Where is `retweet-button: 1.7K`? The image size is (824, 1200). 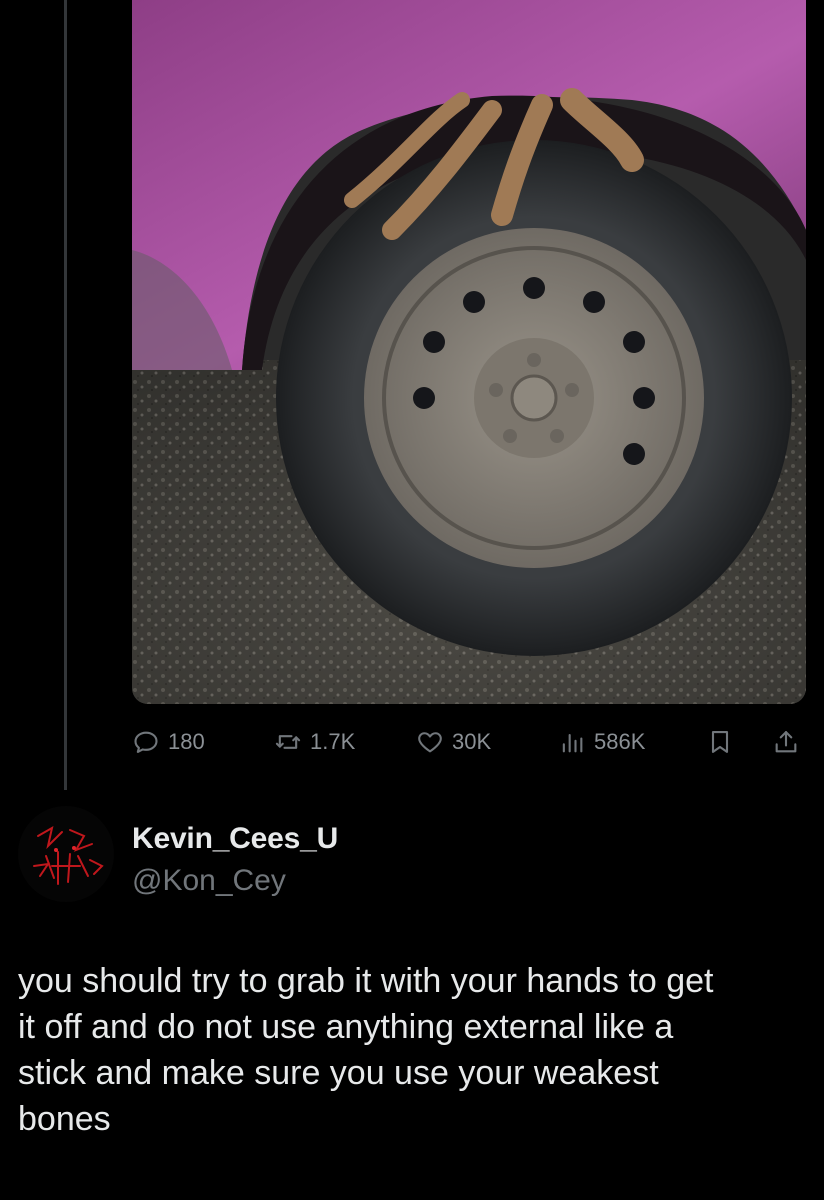 retweet-button: 1.7K is located at coordinates (314, 742).